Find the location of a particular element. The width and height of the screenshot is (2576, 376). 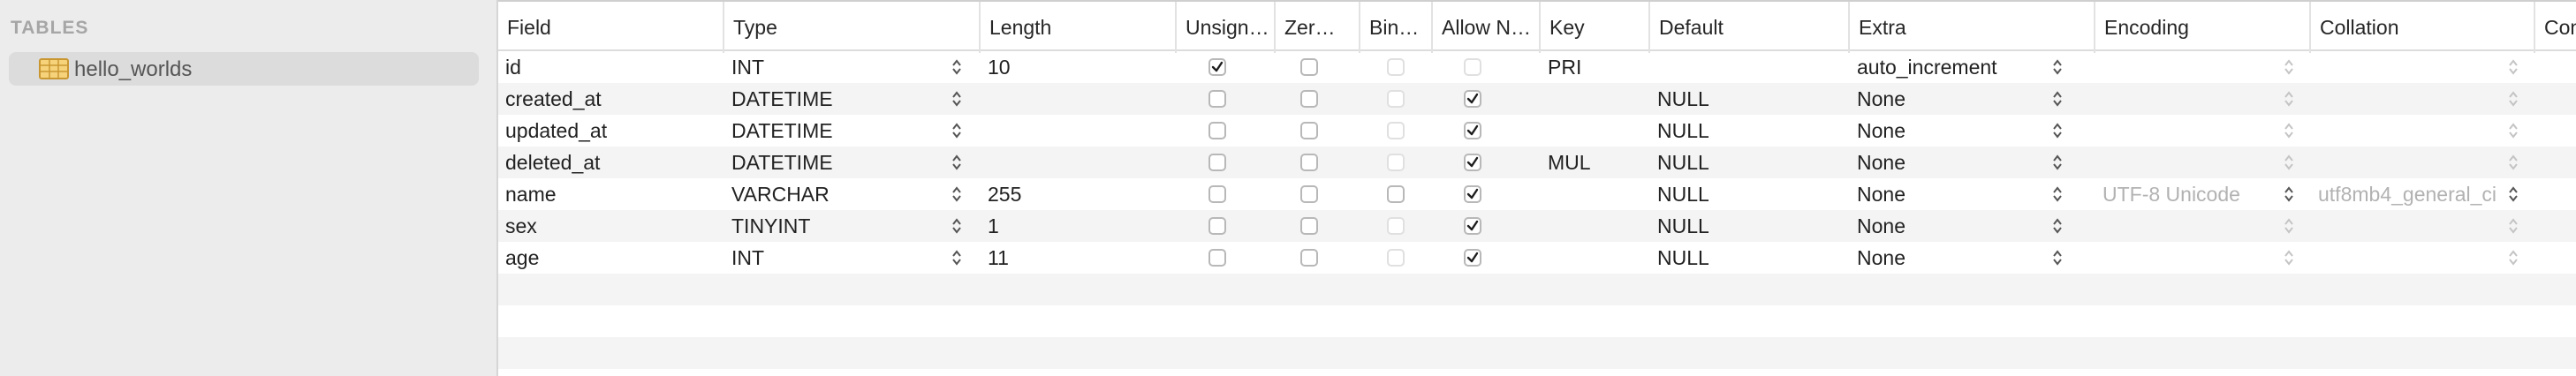

length-cell: 1 is located at coordinates (1079, 226).